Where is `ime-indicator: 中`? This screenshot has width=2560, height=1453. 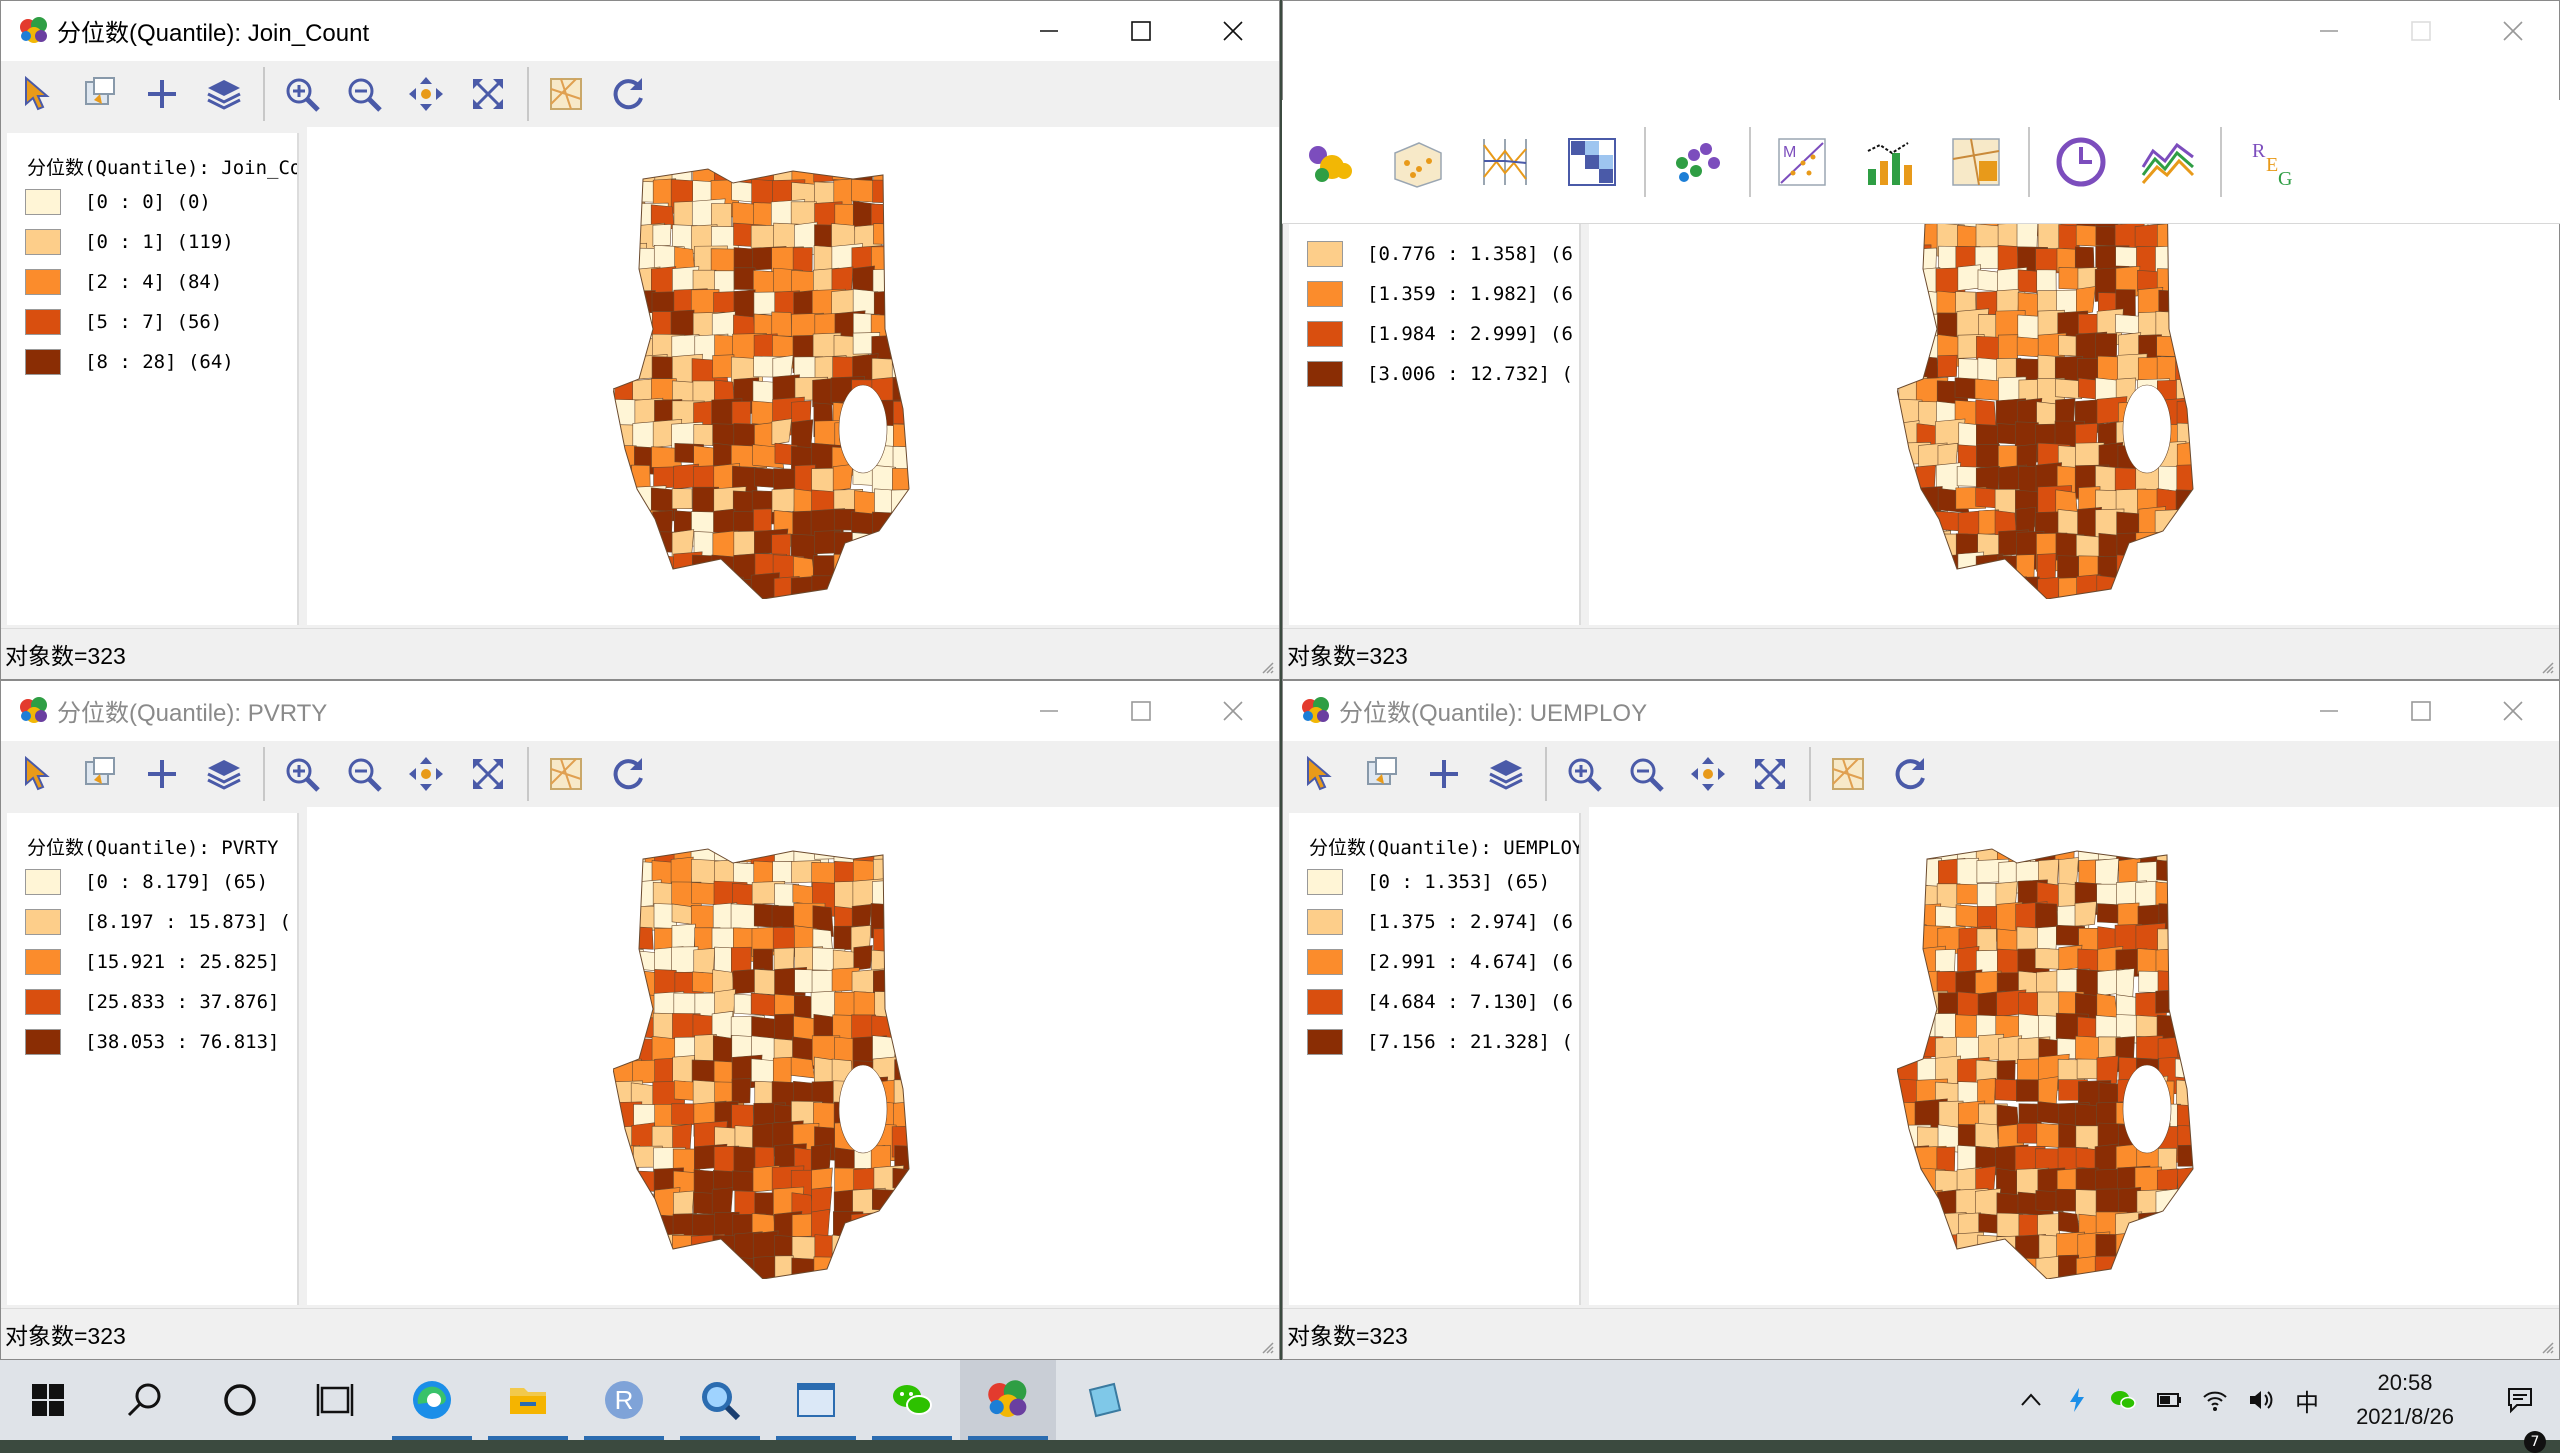
ime-indicator: 中 is located at coordinates (2307, 1400).